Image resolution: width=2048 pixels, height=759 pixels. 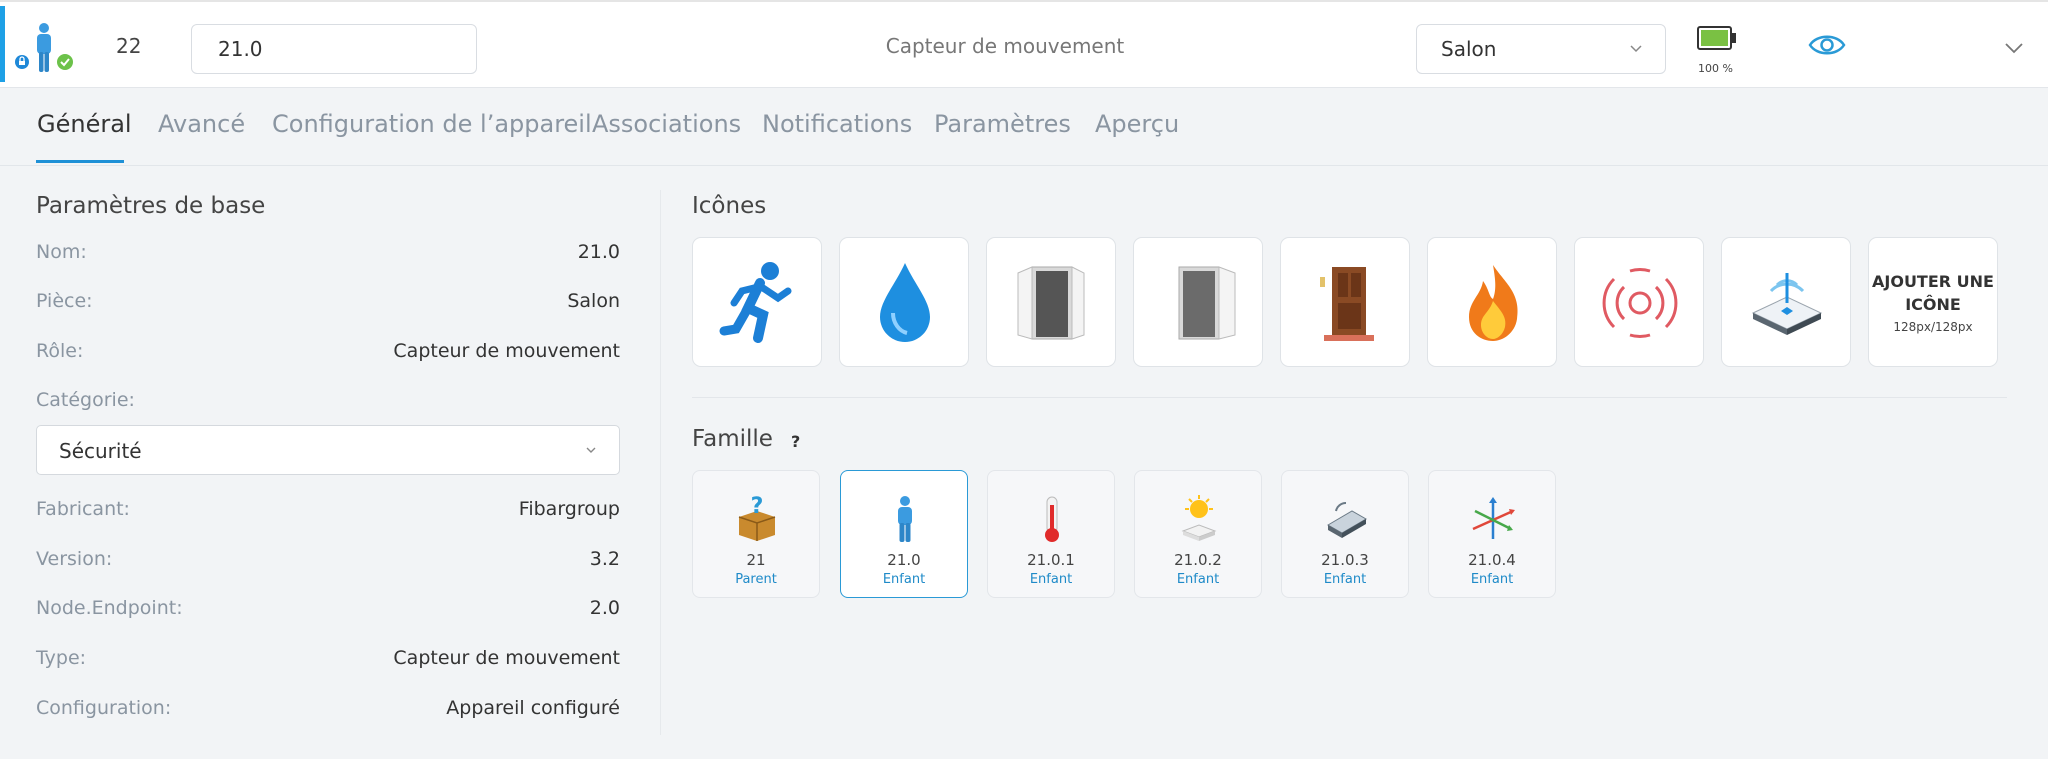 I want to click on category-label: Catégorie:, so click(x=85, y=400).